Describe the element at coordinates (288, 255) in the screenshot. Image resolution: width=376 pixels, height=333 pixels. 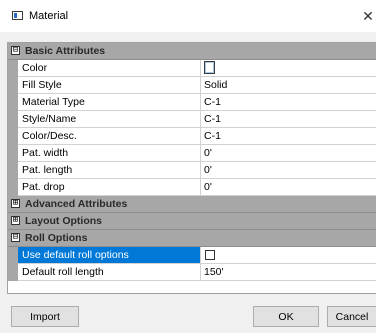
I see `property-value-checkbox` at that location.